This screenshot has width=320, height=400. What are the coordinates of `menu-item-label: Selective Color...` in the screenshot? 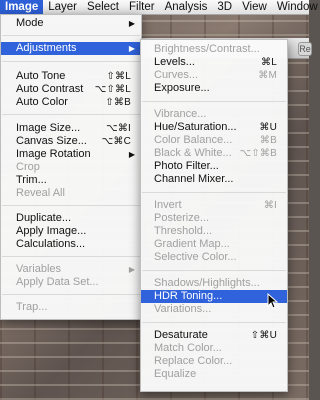 It's located at (195, 257).